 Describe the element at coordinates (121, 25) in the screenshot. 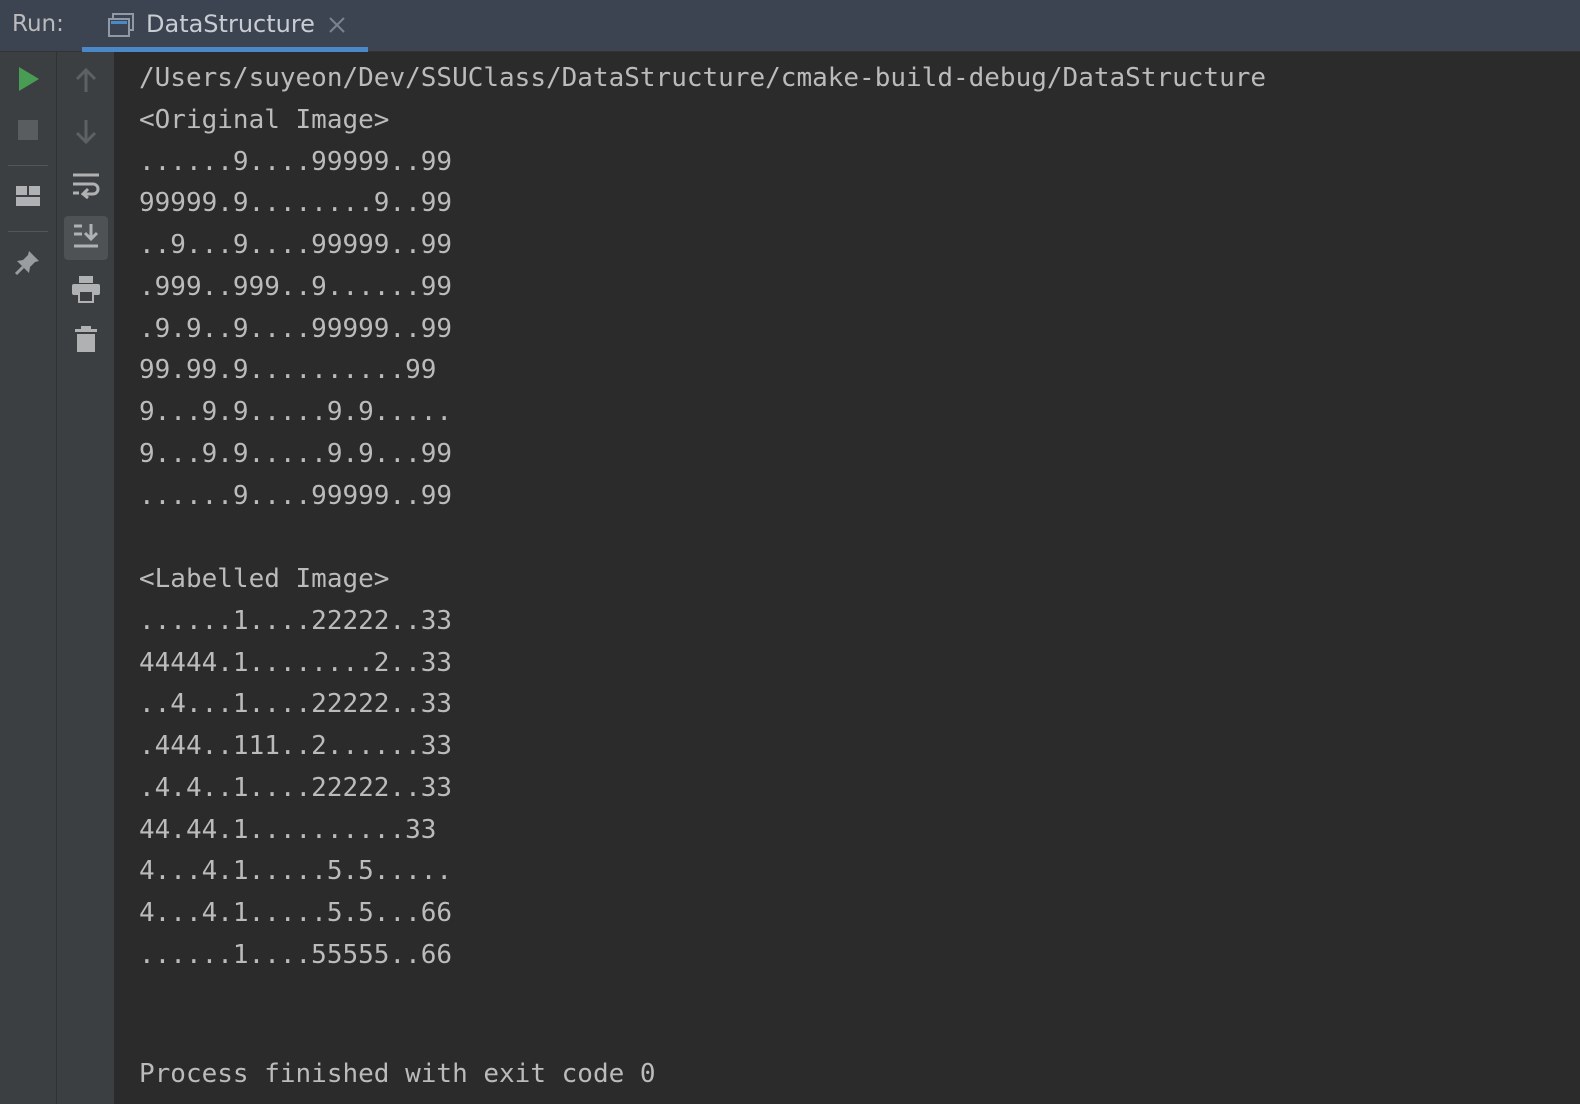

I see `console-window-icon` at that location.